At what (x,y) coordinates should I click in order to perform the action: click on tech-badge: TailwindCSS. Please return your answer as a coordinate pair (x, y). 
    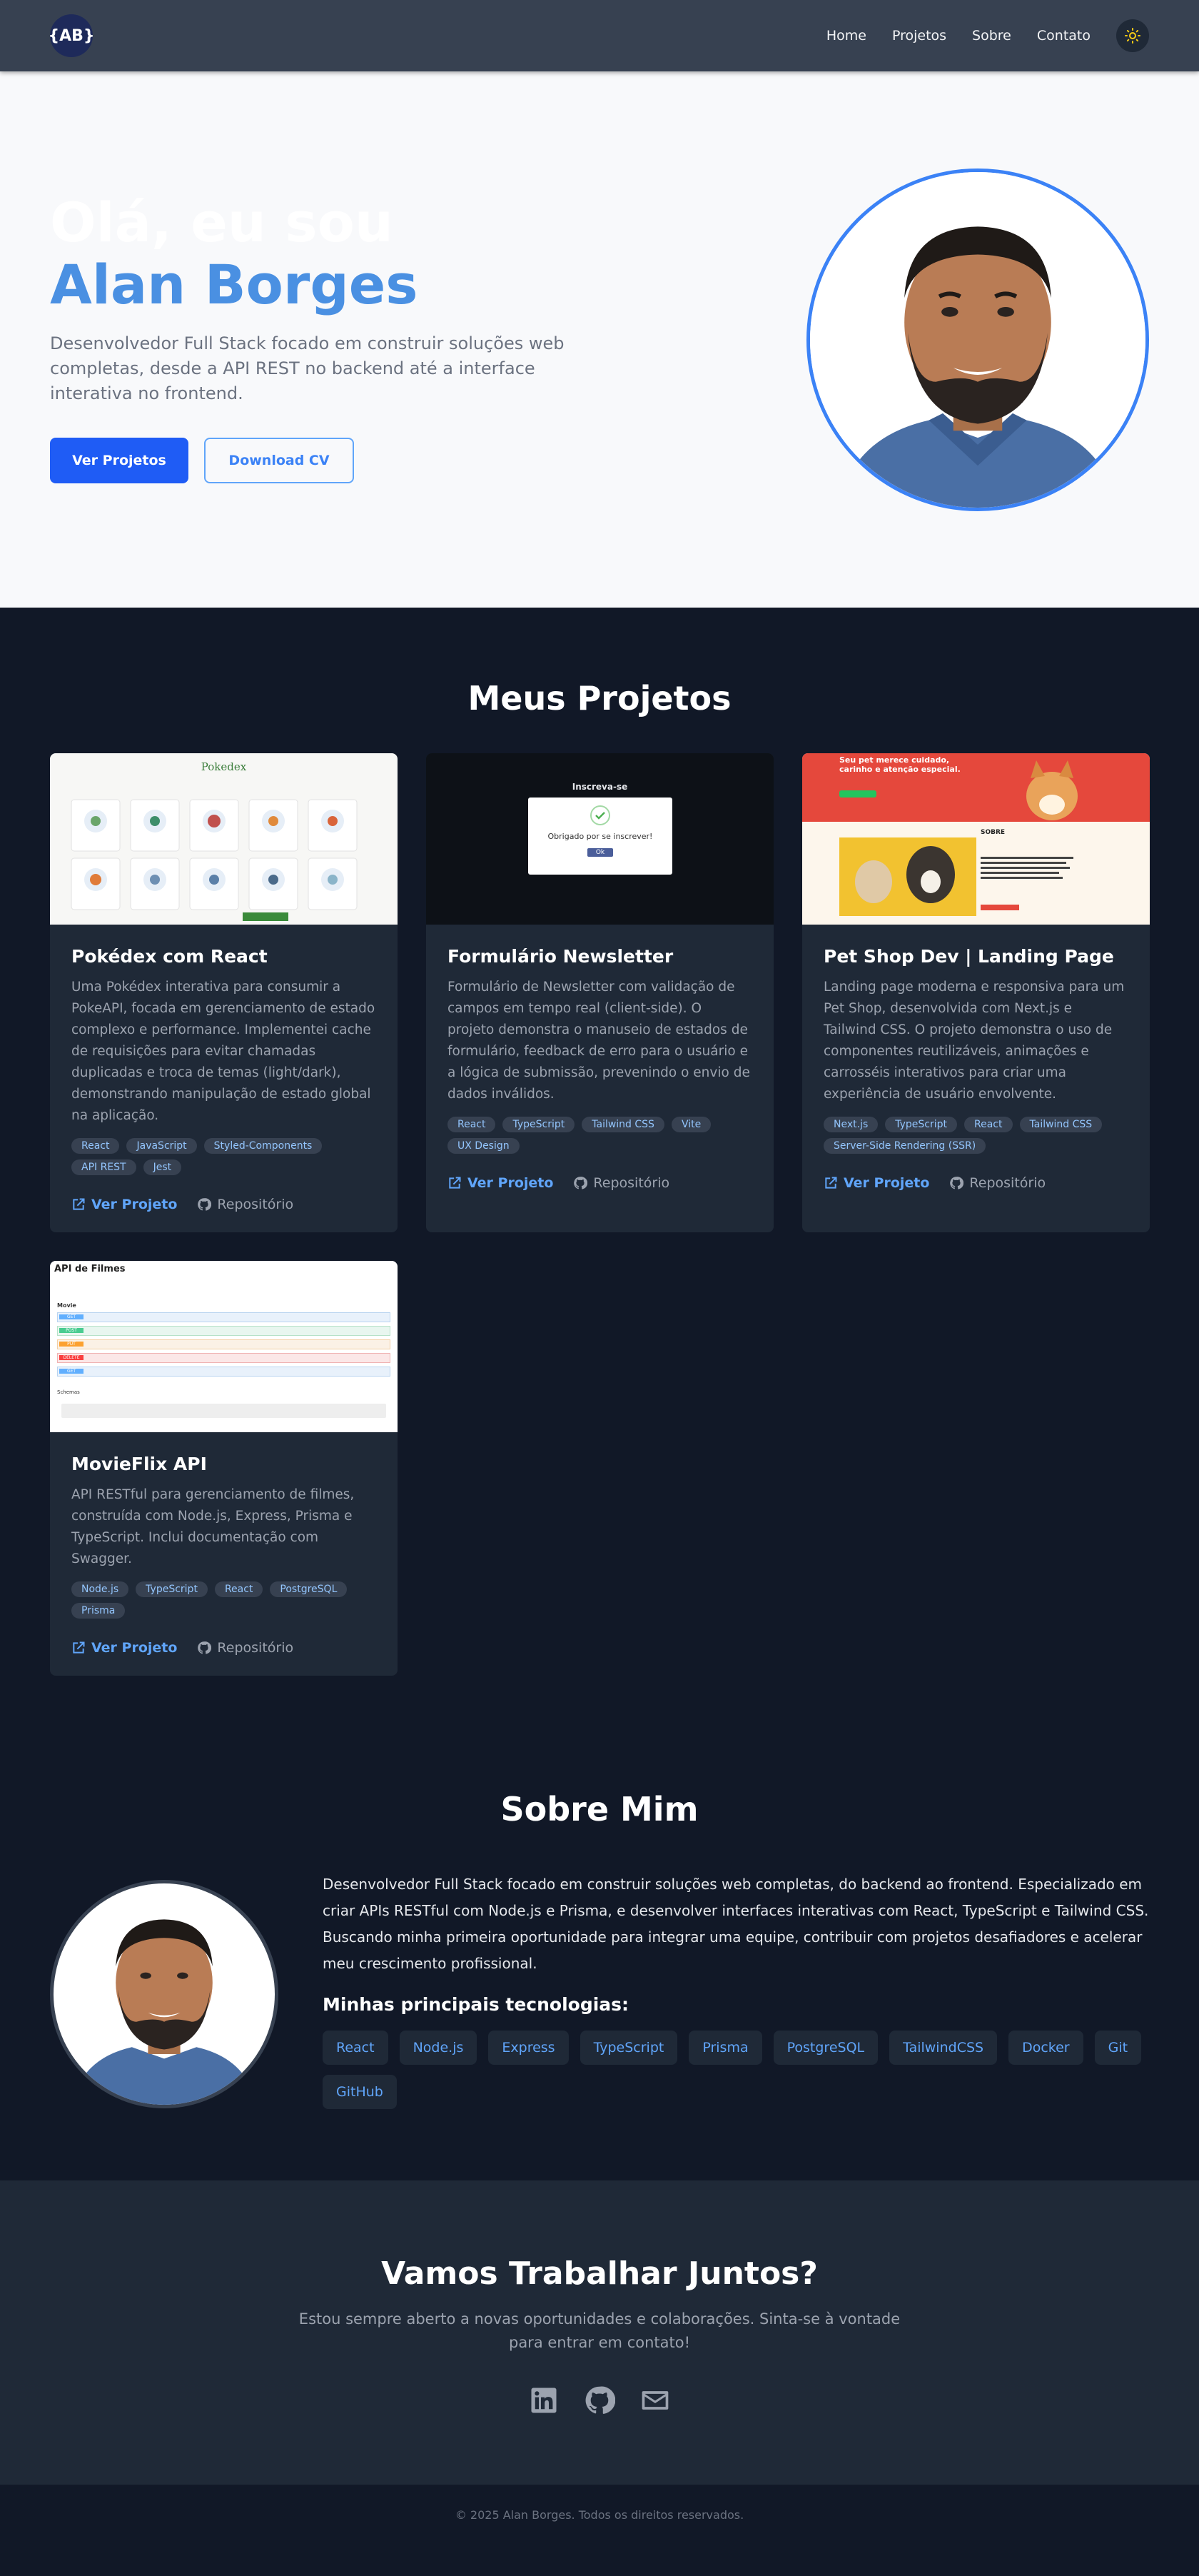
    Looking at the image, I should click on (943, 2048).